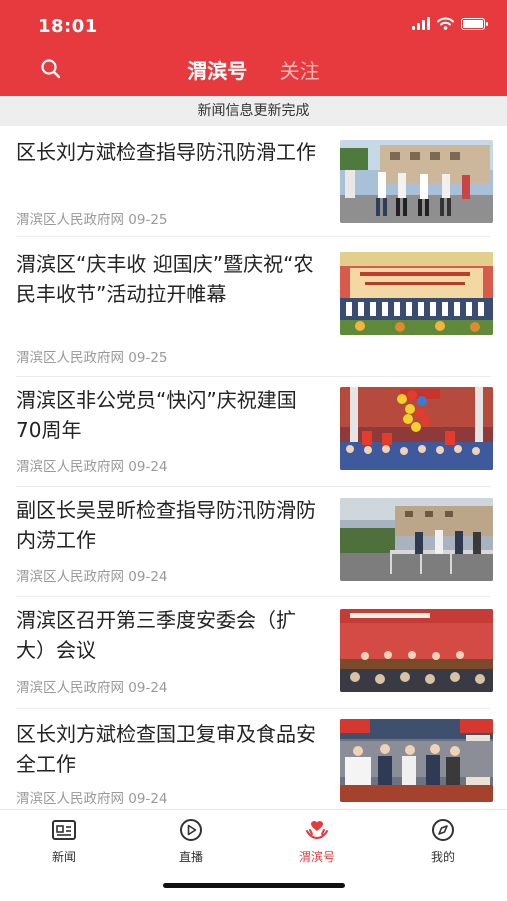 The height and width of the screenshot is (901, 507). Describe the element at coordinates (316, 857) in the screenshot. I see `tabbar-label: 渭滨号` at that location.